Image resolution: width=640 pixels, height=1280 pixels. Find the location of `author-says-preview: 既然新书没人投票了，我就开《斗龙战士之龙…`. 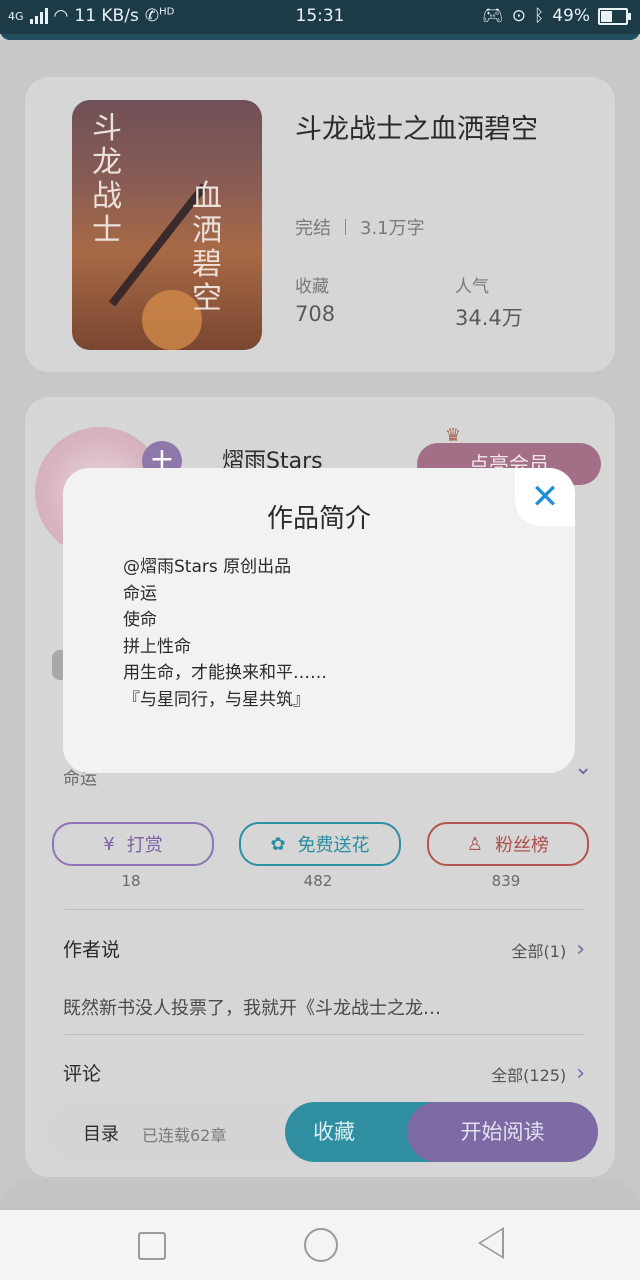

author-says-preview: 既然新书没人投票了，我就开《斗龙战士之龙… is located at coordinates (313, 1007).